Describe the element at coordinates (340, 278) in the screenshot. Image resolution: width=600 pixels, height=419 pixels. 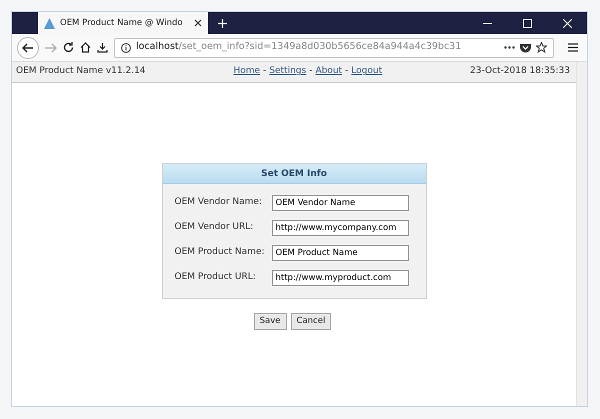
I see `input-field: http://www.myproduct.com` at that location.